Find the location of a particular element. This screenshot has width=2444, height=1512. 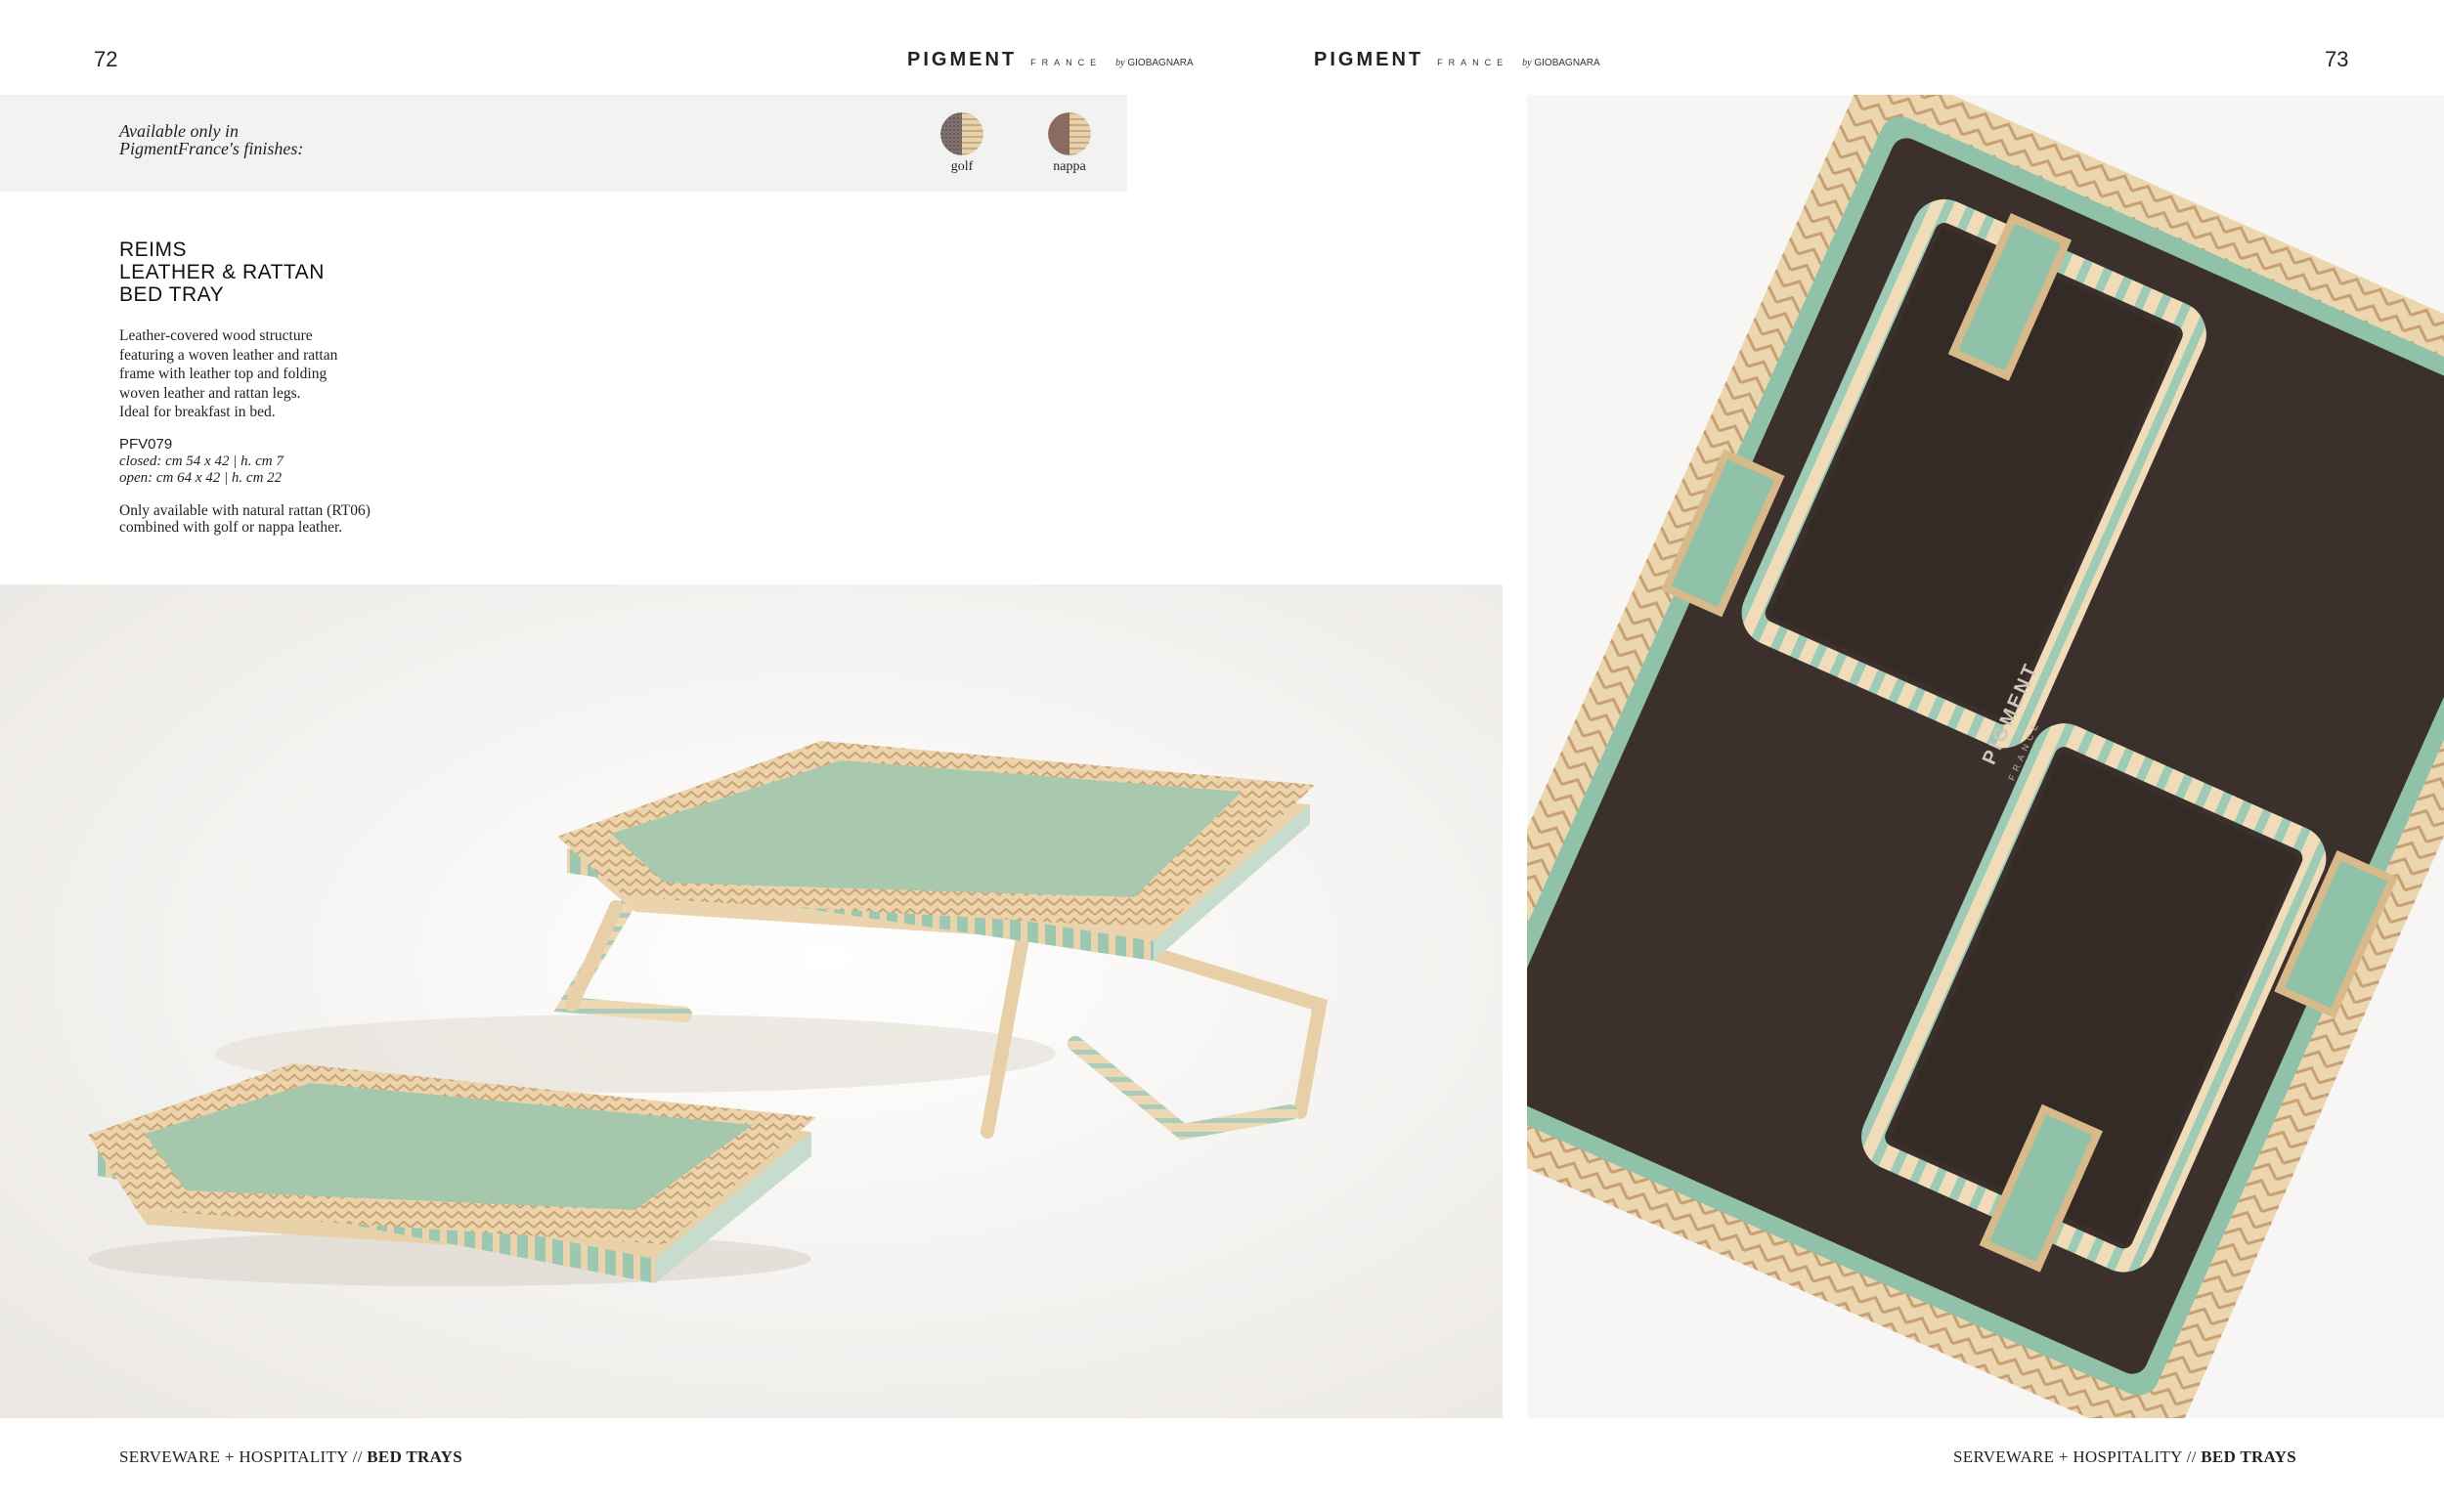

finish-swatch-nappa: nappa is located at coordinates (1069, 143).